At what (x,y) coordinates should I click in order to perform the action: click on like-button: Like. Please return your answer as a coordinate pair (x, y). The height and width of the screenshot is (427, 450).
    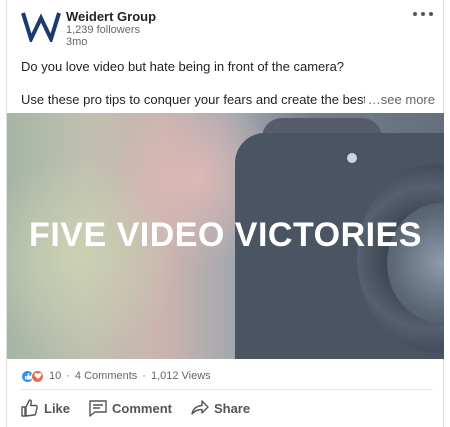
    Looking at the image, I should click on (45, 408).